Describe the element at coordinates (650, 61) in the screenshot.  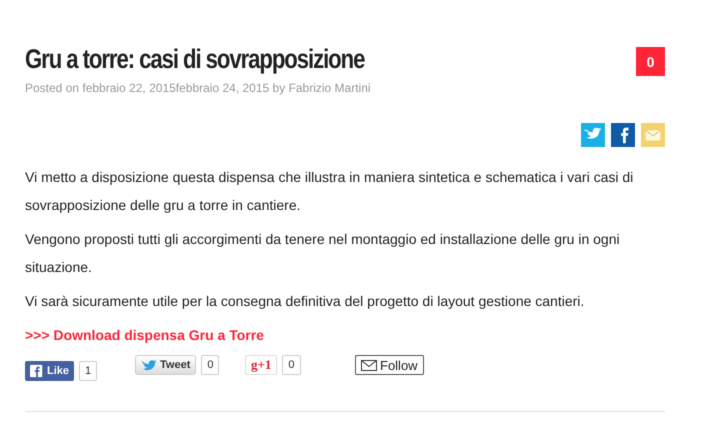
I see `comment-count-badge: 0` at that location.